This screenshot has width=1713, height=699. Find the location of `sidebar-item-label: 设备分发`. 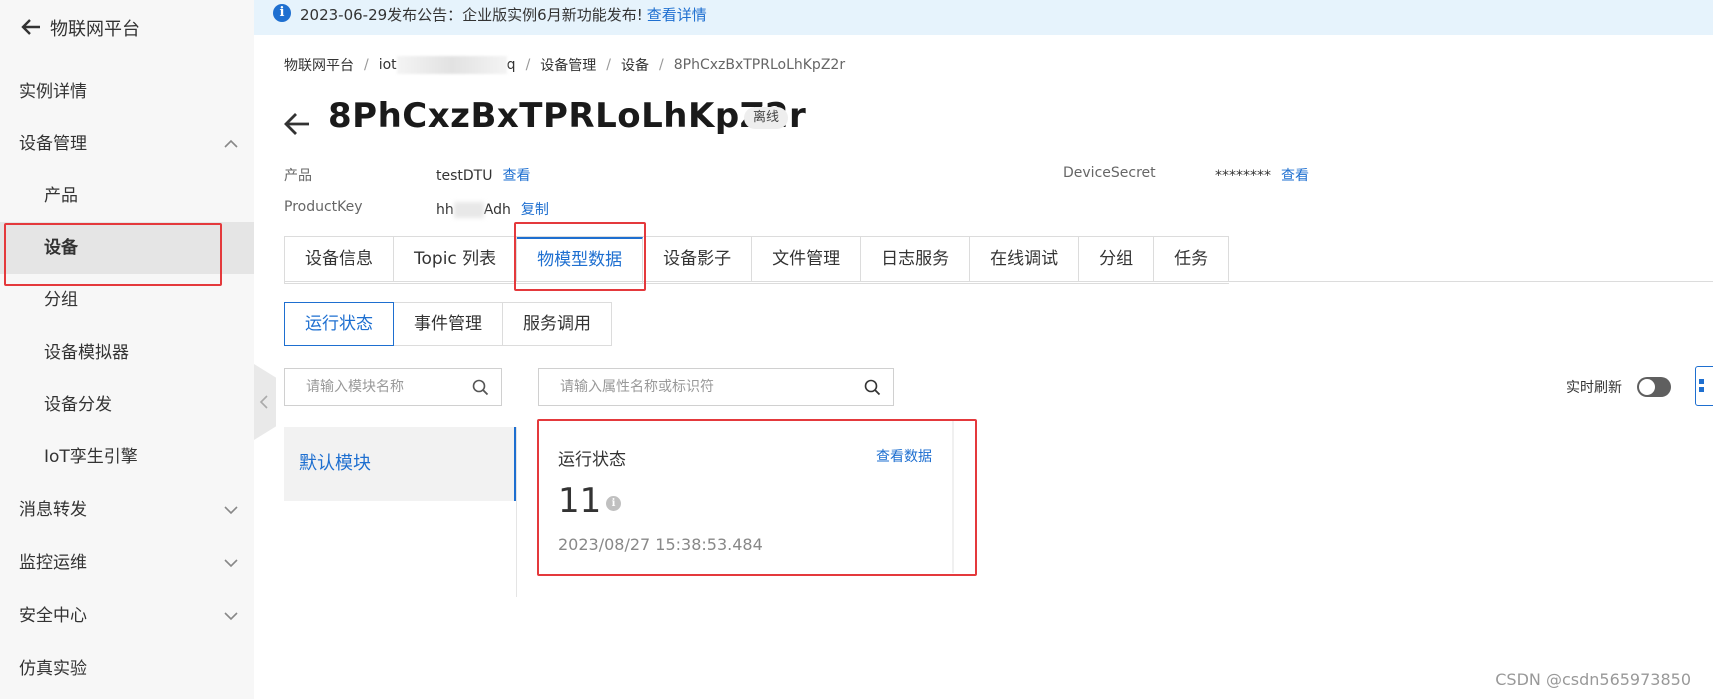

sidebar-item-label: 设备分发 is located at coordinates (78, 405).